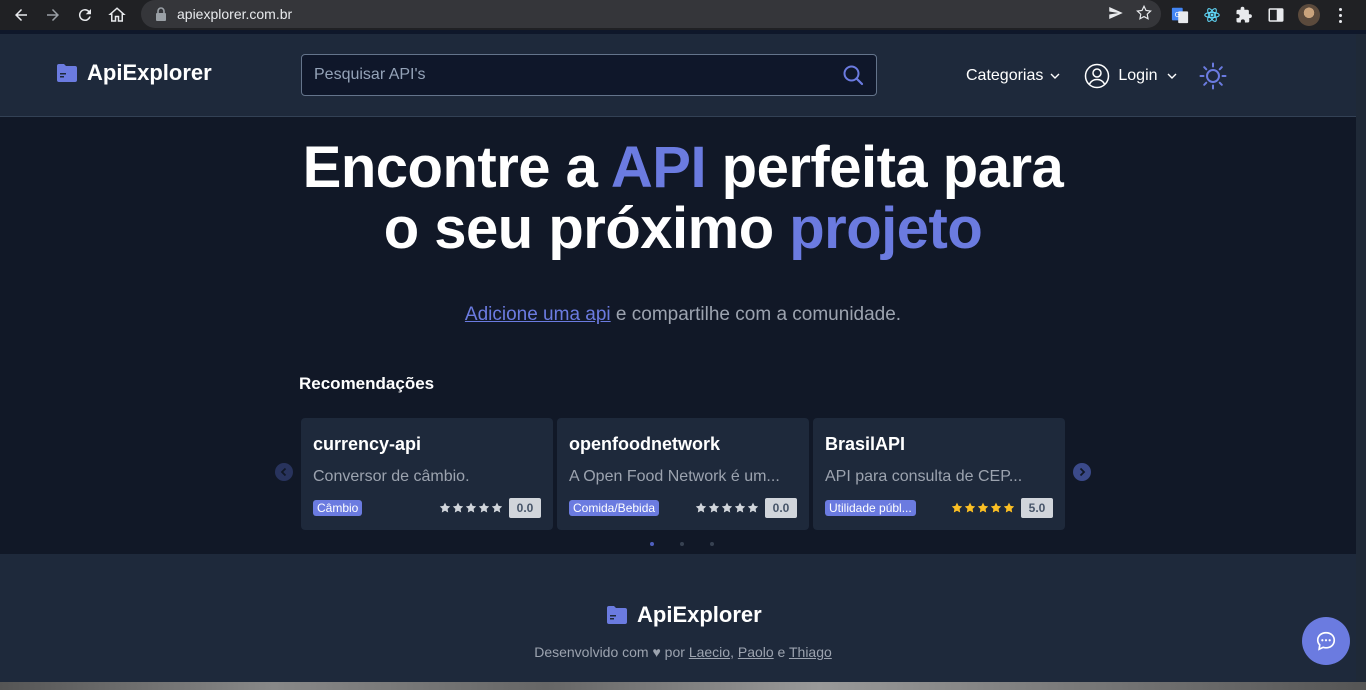  Describe the element at coordinates (149, 72) in the screenshot. I see `logo-text: ApiExplorer` at that location.